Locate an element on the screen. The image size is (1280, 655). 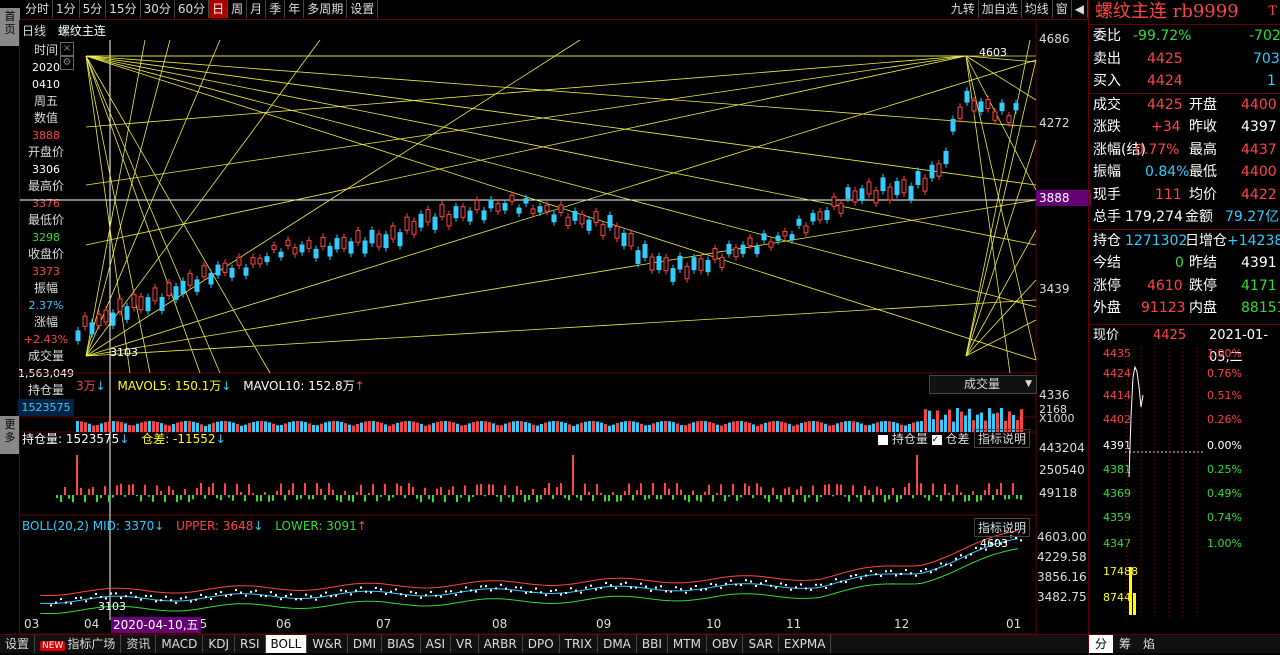
oi-legend-value: 持仓量: 1523575 is located at coordinates (71, 439).